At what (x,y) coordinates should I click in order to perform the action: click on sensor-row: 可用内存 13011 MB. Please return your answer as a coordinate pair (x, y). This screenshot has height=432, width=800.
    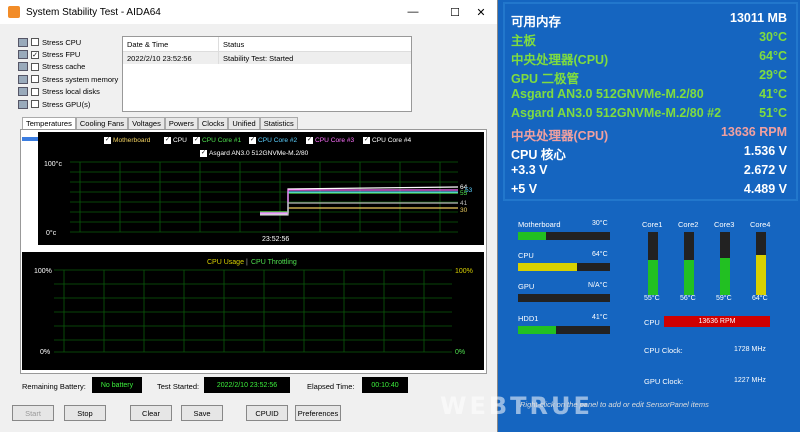
    Looking at the image, I should click on (649, 20).